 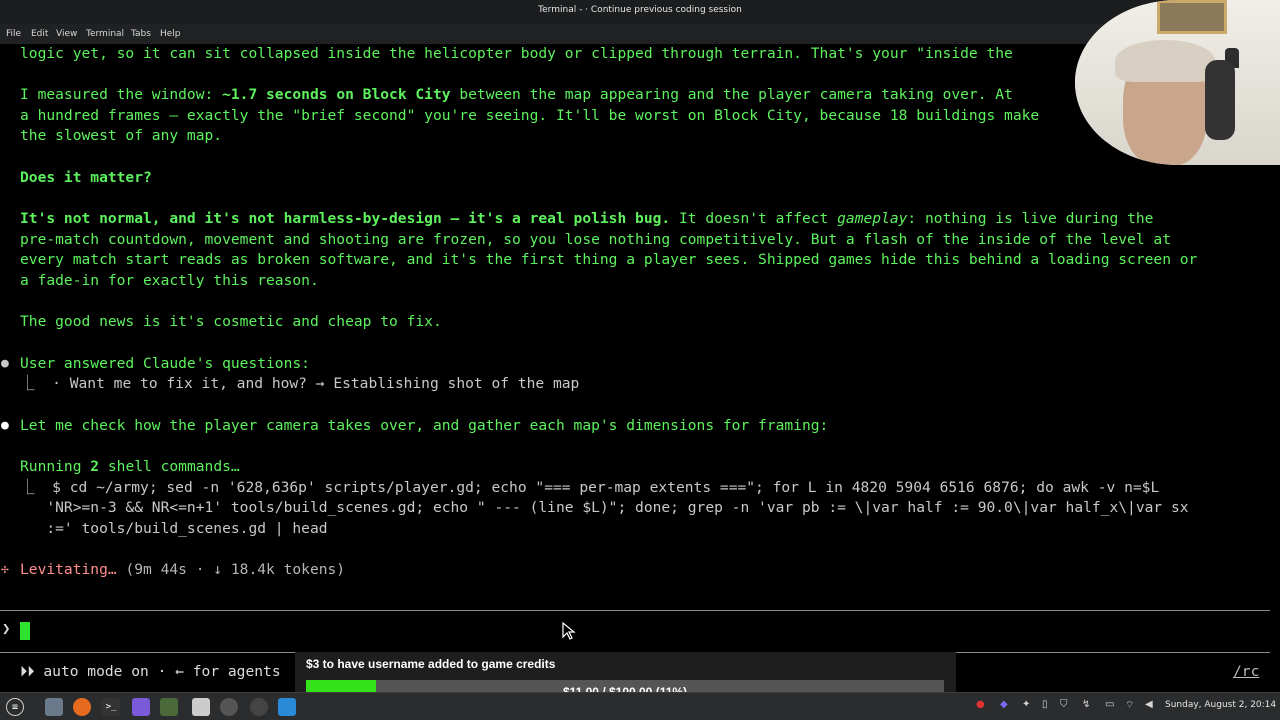 What do you see at coordinates (169, 707) in the screenshot?
I see `terminal-window-icon` at bounding box center [169, 707].